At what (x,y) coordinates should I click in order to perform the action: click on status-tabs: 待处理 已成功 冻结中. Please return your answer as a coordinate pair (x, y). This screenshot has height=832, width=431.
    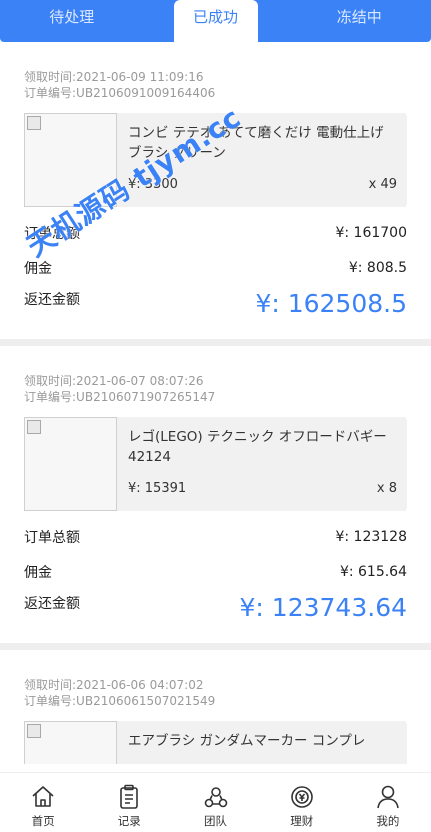
    Looking at the image, I should click on (215, 21).